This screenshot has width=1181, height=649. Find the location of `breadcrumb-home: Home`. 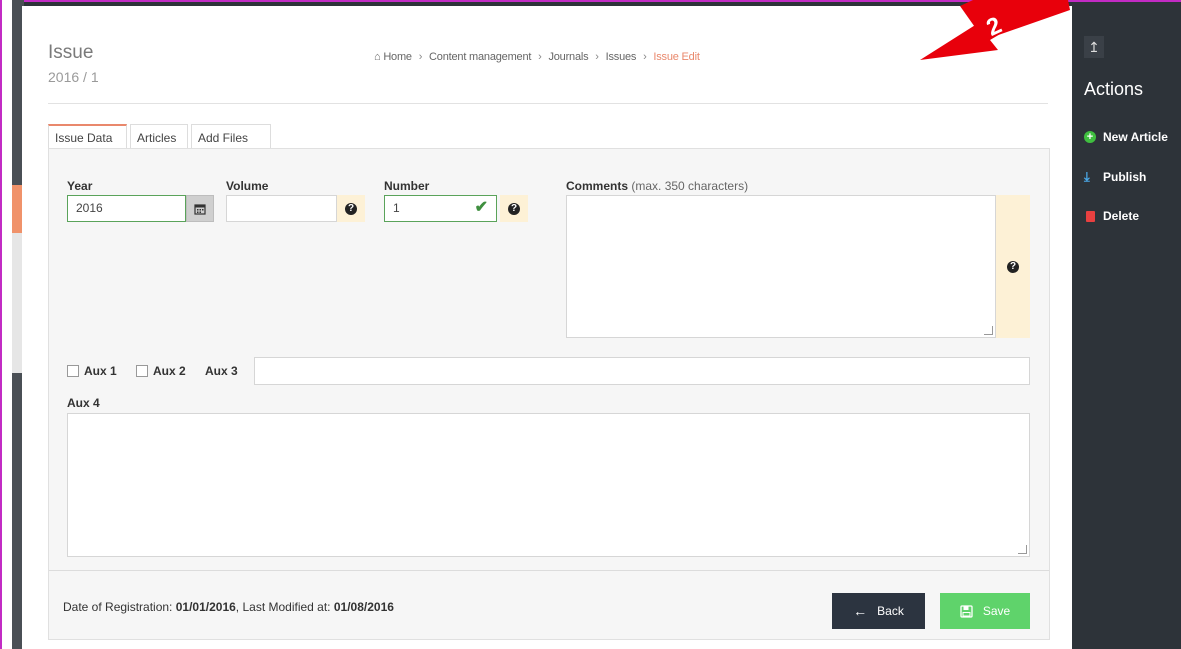

breadcrumb-home: Home is located at coordinates (397, 57).